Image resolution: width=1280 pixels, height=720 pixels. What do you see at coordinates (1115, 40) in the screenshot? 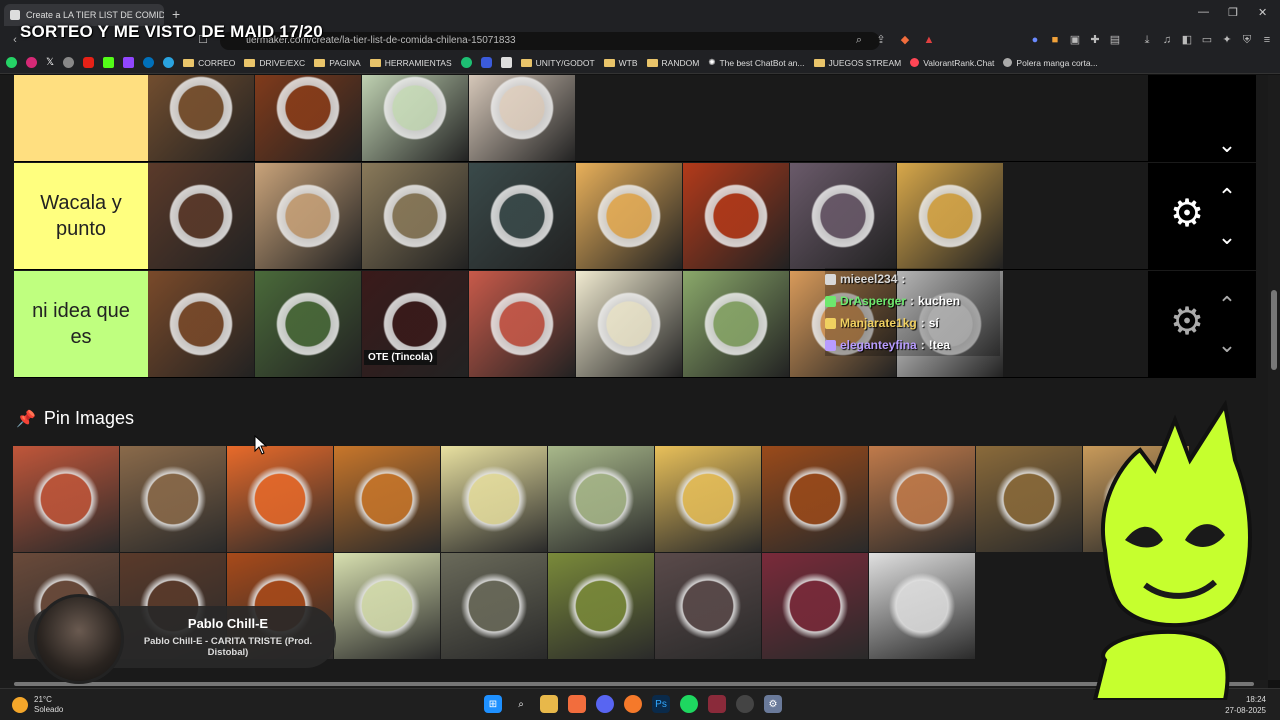
I see `tab-search-icon: ▤` at bounding box center [1115, 40].